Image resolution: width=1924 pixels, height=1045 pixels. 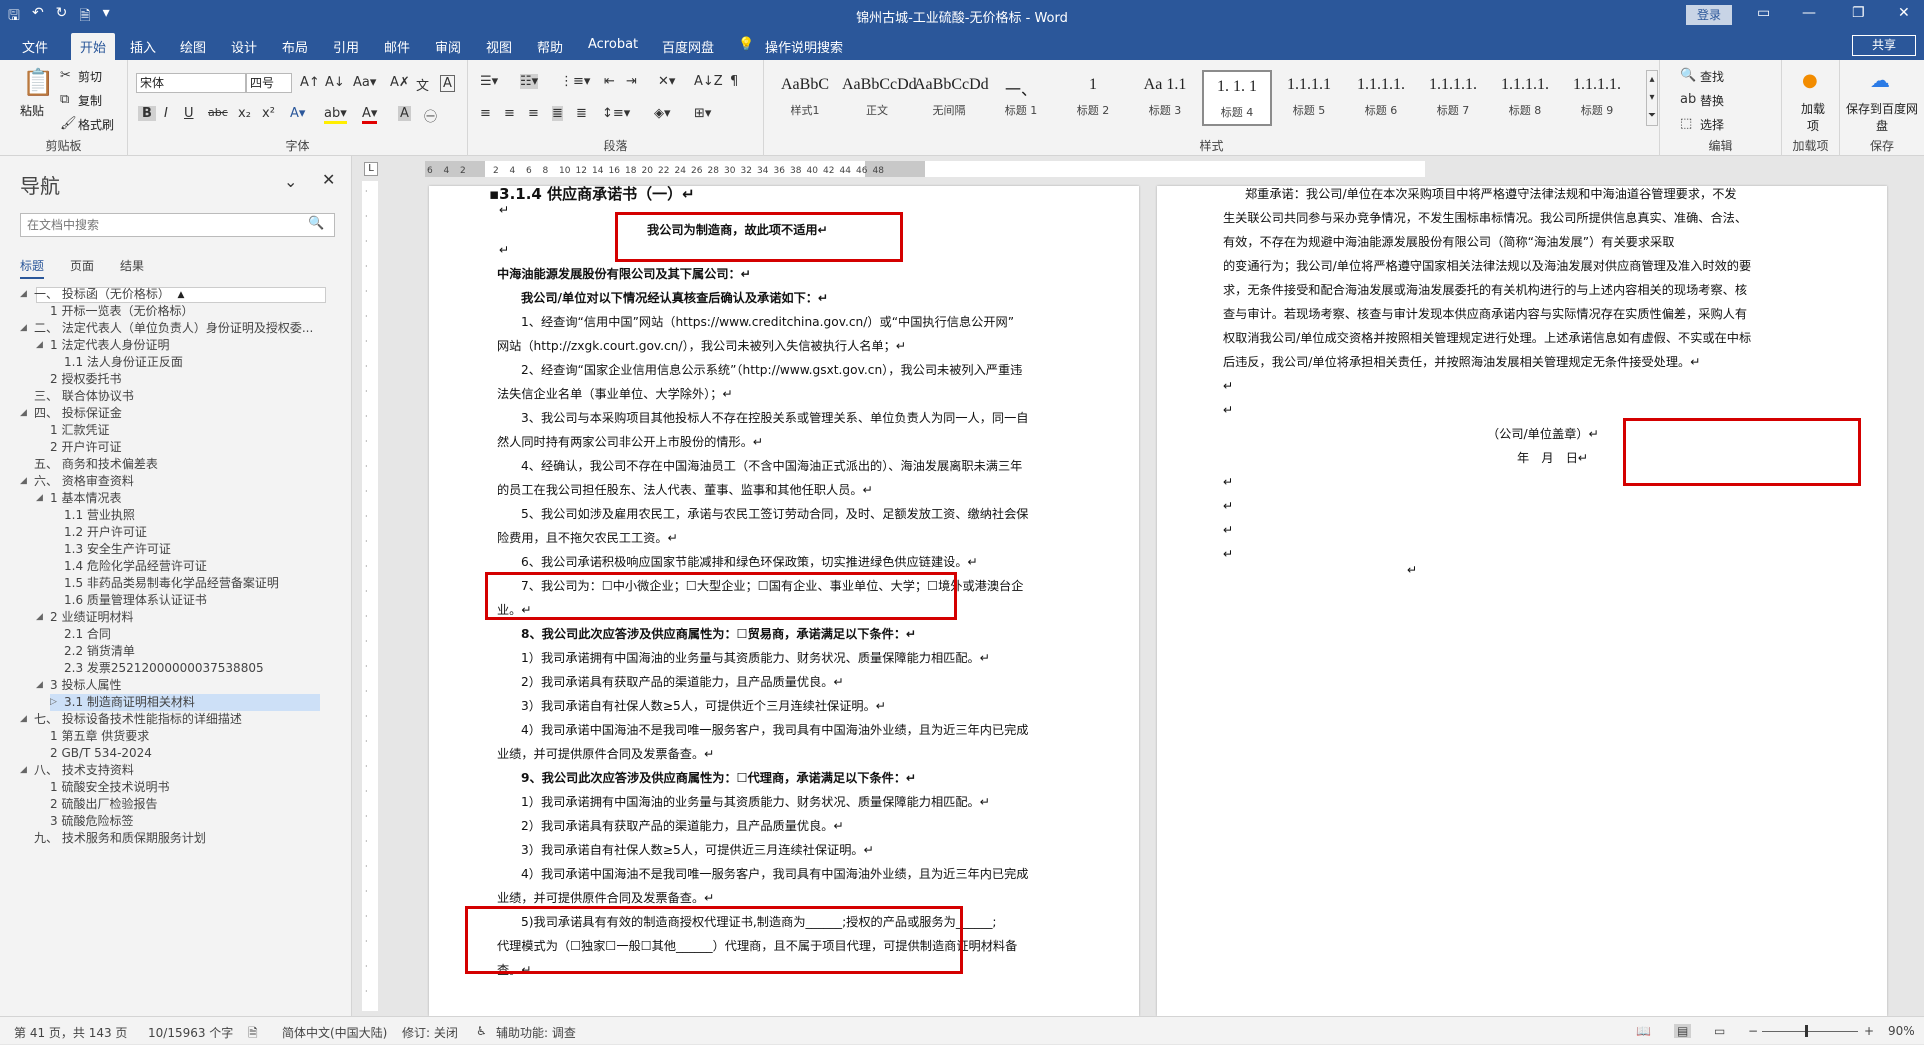 What do you see at coordinates (662, 113) in the screenshot?
I see `shading-icon: ◈▾` at bounding box center [662, 113].